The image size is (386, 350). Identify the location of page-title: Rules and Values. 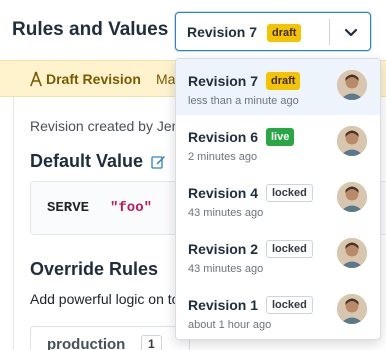
(90, 29).